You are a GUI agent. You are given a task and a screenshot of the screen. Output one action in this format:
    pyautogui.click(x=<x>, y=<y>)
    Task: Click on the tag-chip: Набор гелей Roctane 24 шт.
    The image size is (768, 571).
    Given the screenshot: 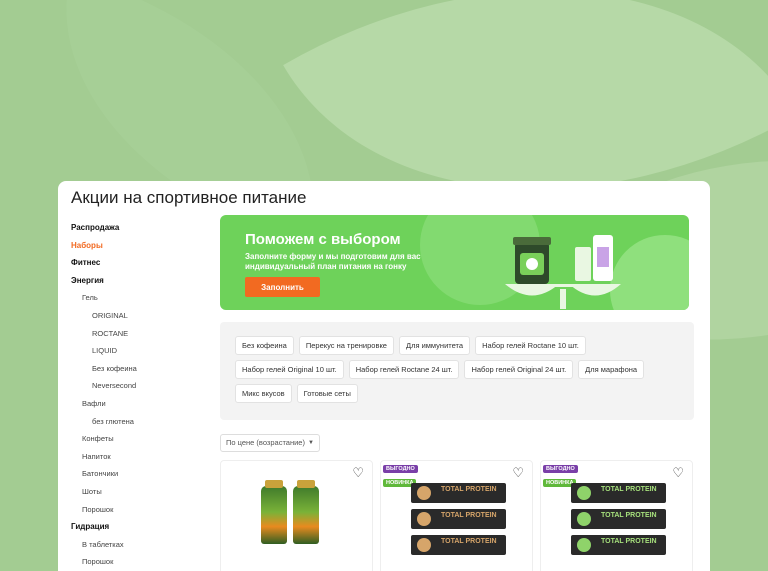 What is the action you would take?
    pyautogui.click(x=404, y=369)
    